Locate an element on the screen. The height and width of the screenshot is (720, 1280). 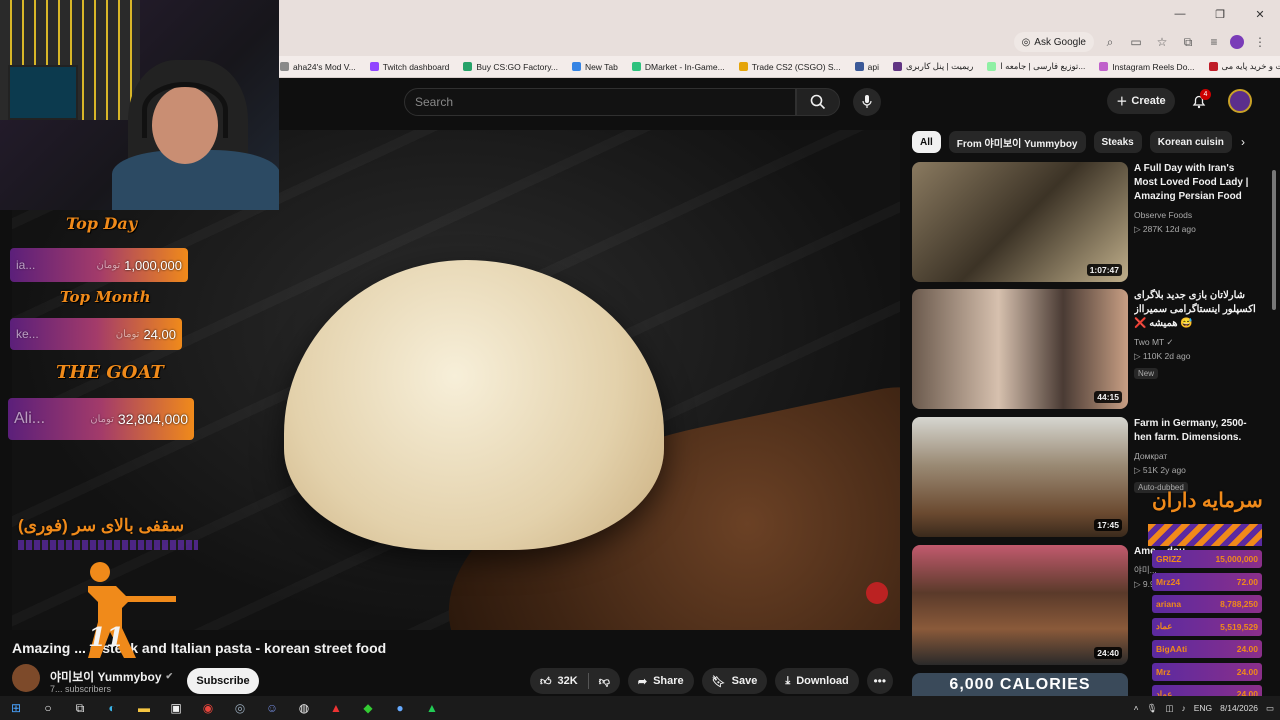
more-horizontal-icon: ••• is located at coordinates (880, 681).